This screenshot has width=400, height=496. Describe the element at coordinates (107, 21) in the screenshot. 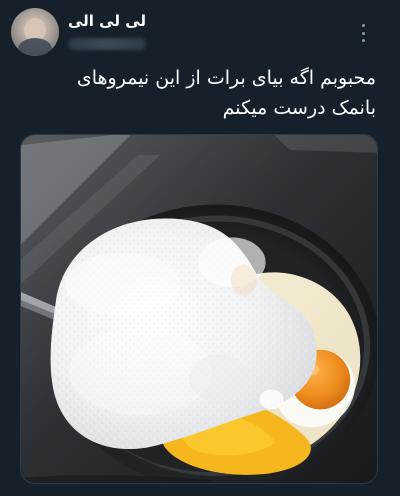

I see `display-name: لی لی الی` at that location.